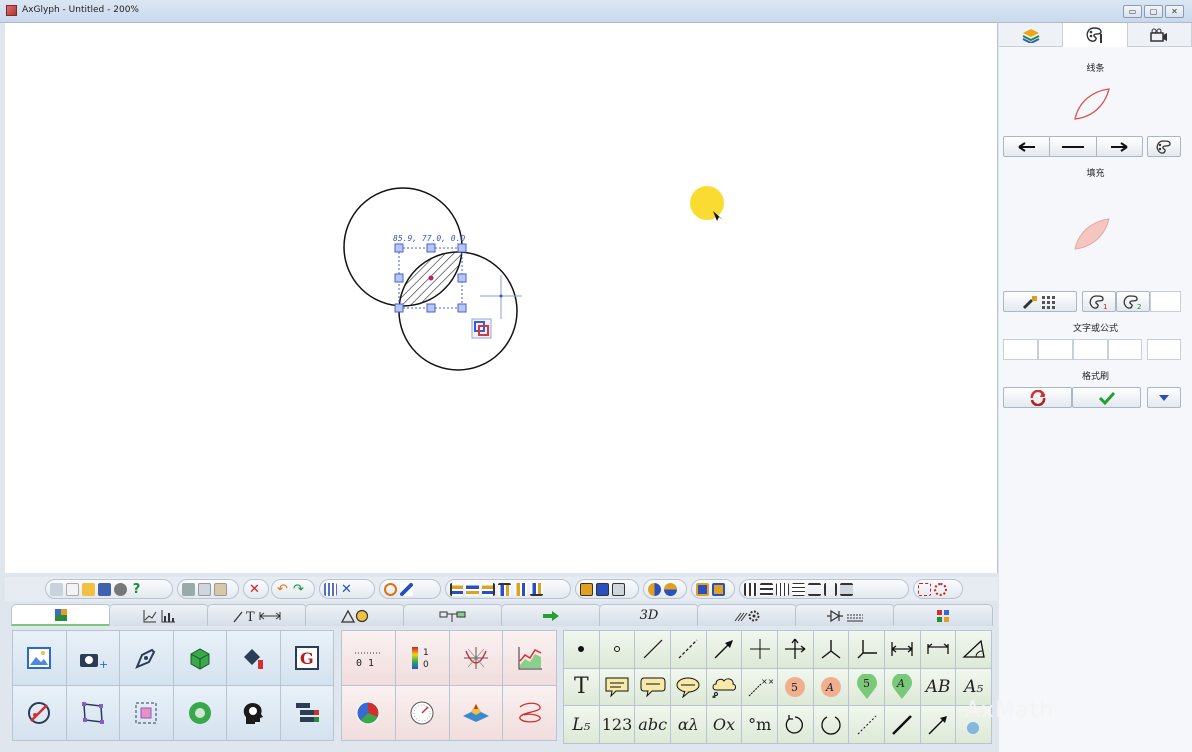 Image resolution: width=1192 pixels, height=752 pixels. I want to click on dot-button, so click(581, 649).